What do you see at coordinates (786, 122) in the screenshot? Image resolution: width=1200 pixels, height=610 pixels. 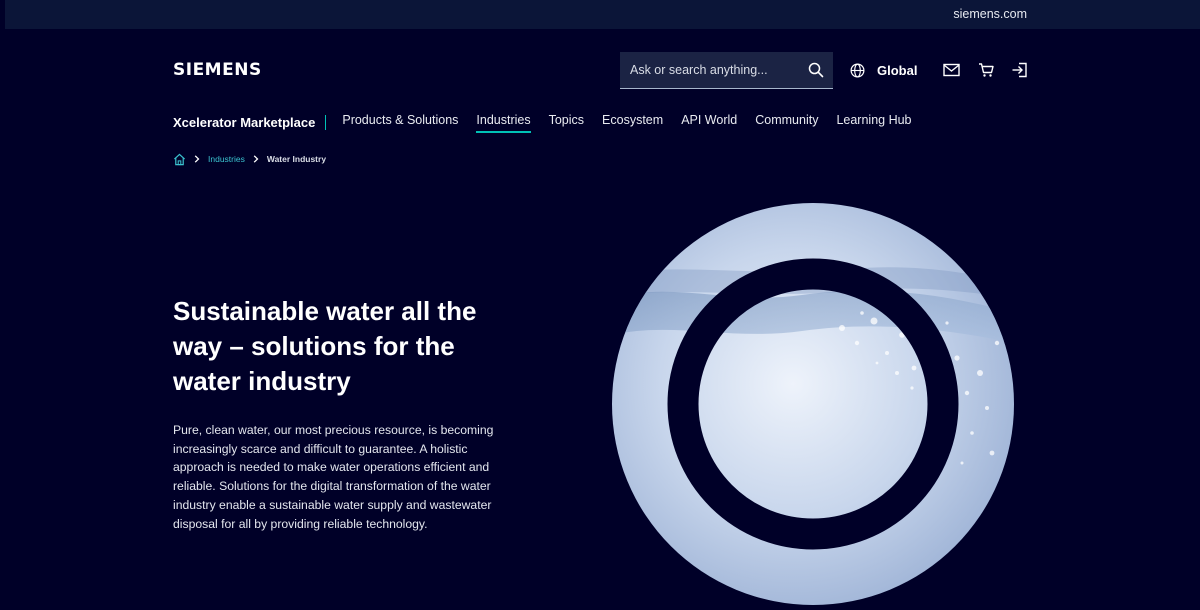 I see `nav-item-community: Community` at bounding box center [786, 122].